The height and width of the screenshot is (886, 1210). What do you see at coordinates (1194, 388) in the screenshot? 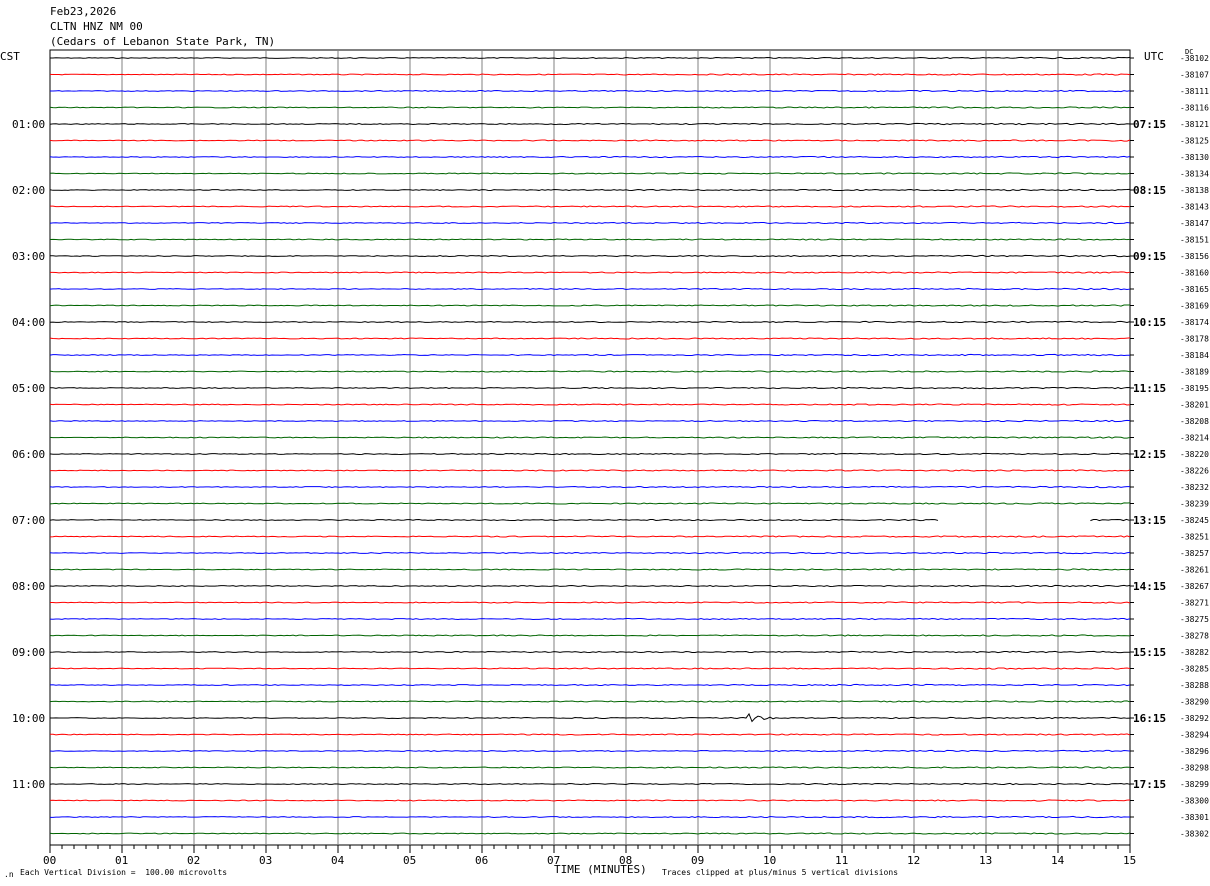
I see `dc-offset-label: -38195` at bounding box center [1194, 388].